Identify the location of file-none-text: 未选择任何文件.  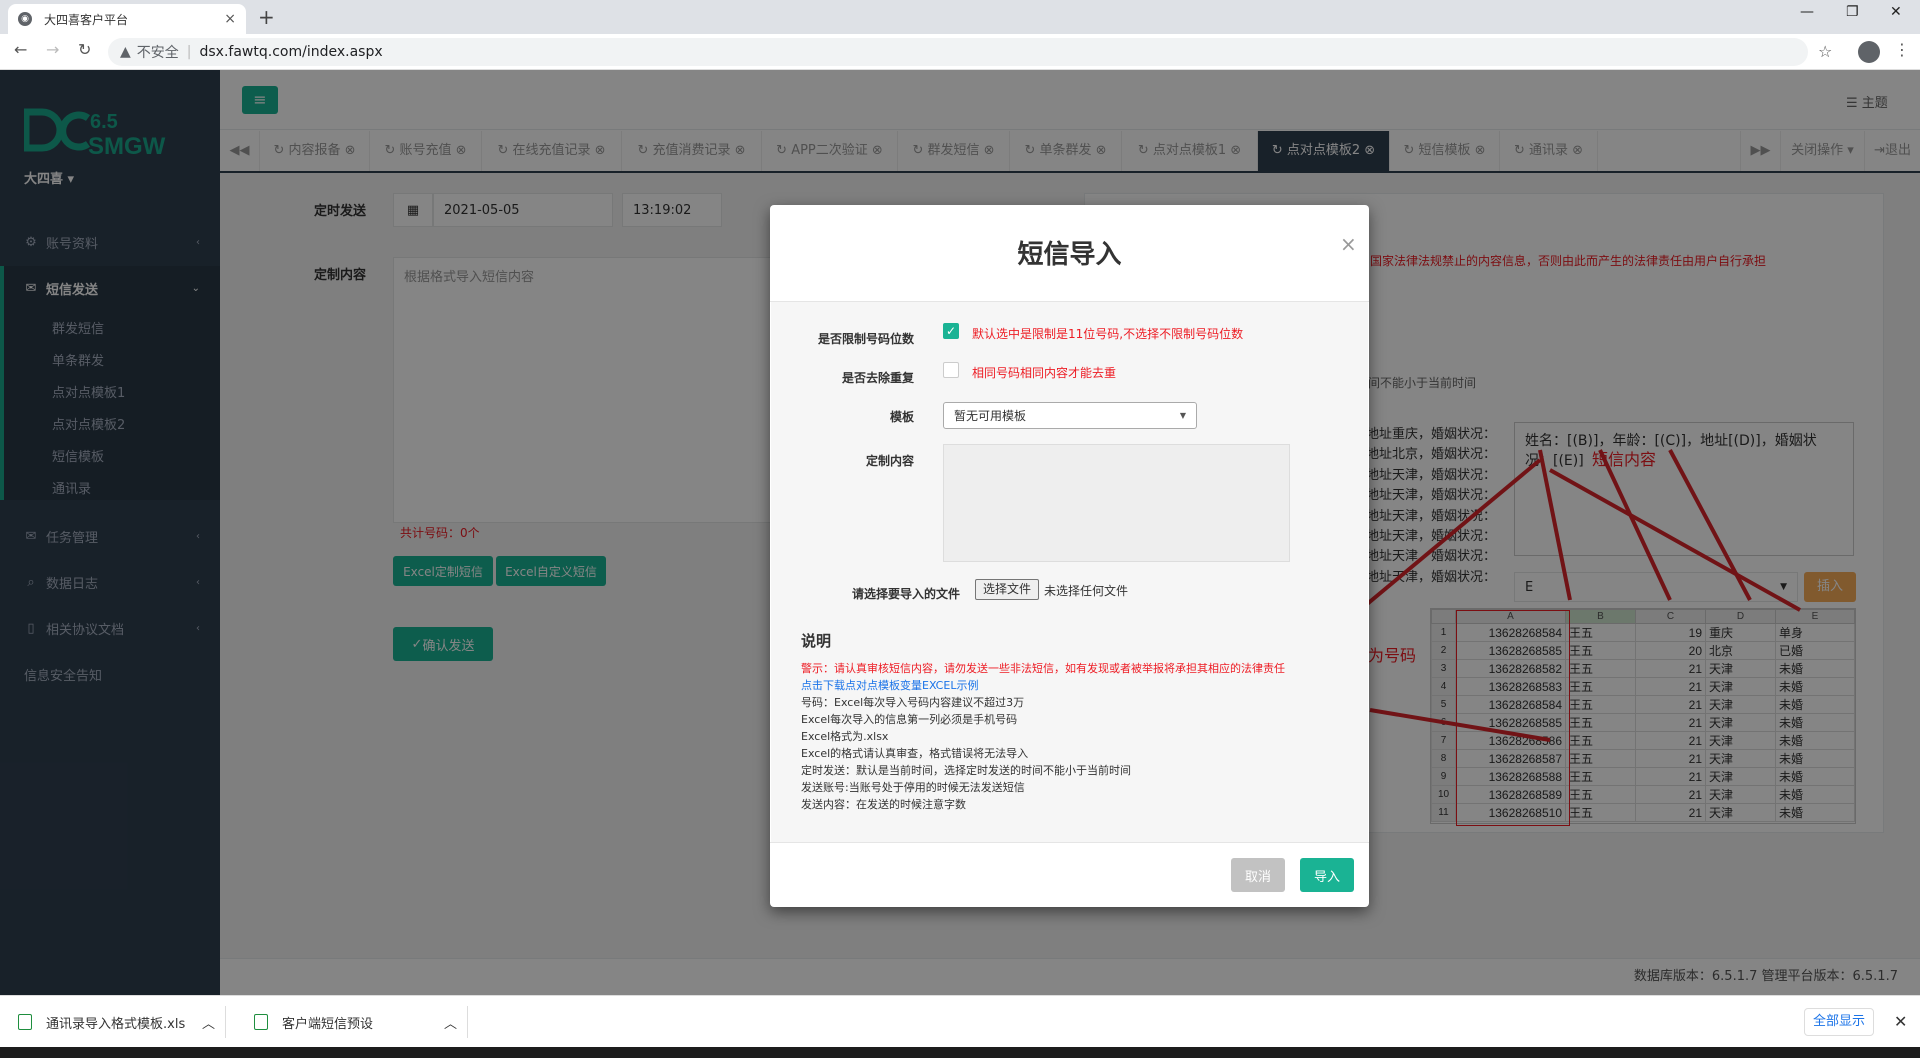
(1086, 591).